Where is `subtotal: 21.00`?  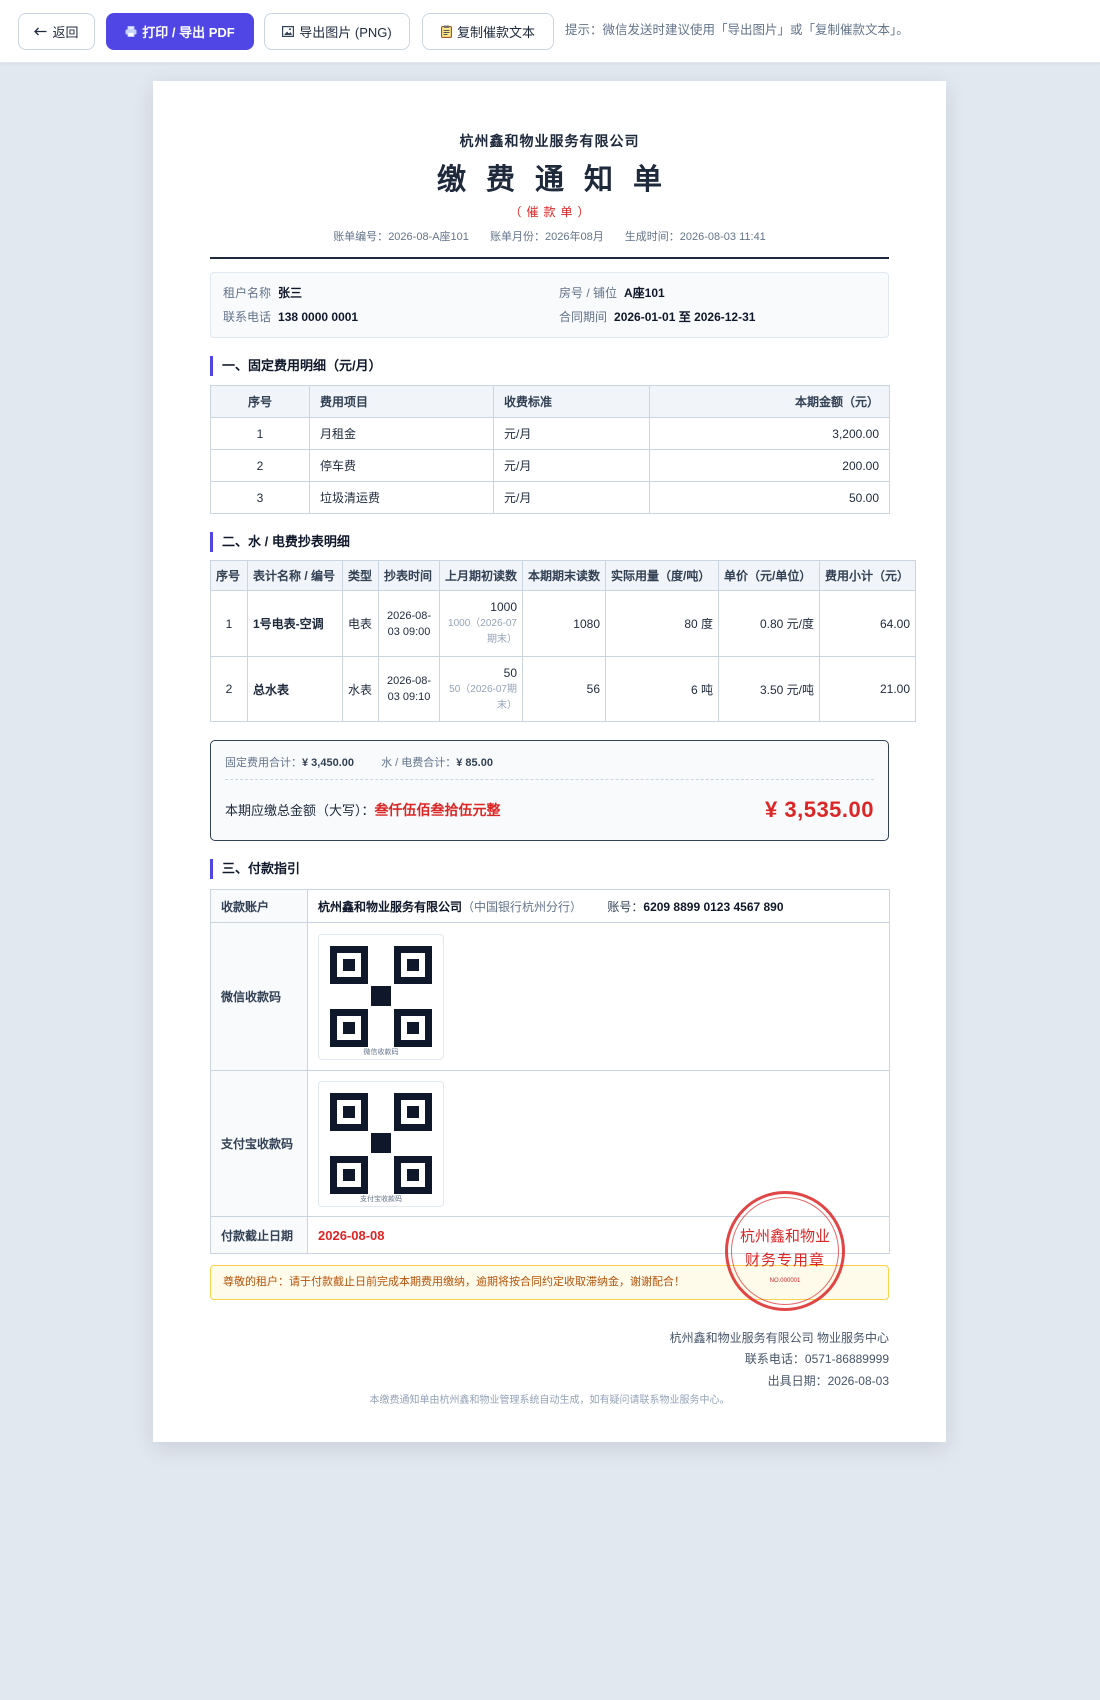
subtotal: 21.00 is located at coordinates (867, 689).